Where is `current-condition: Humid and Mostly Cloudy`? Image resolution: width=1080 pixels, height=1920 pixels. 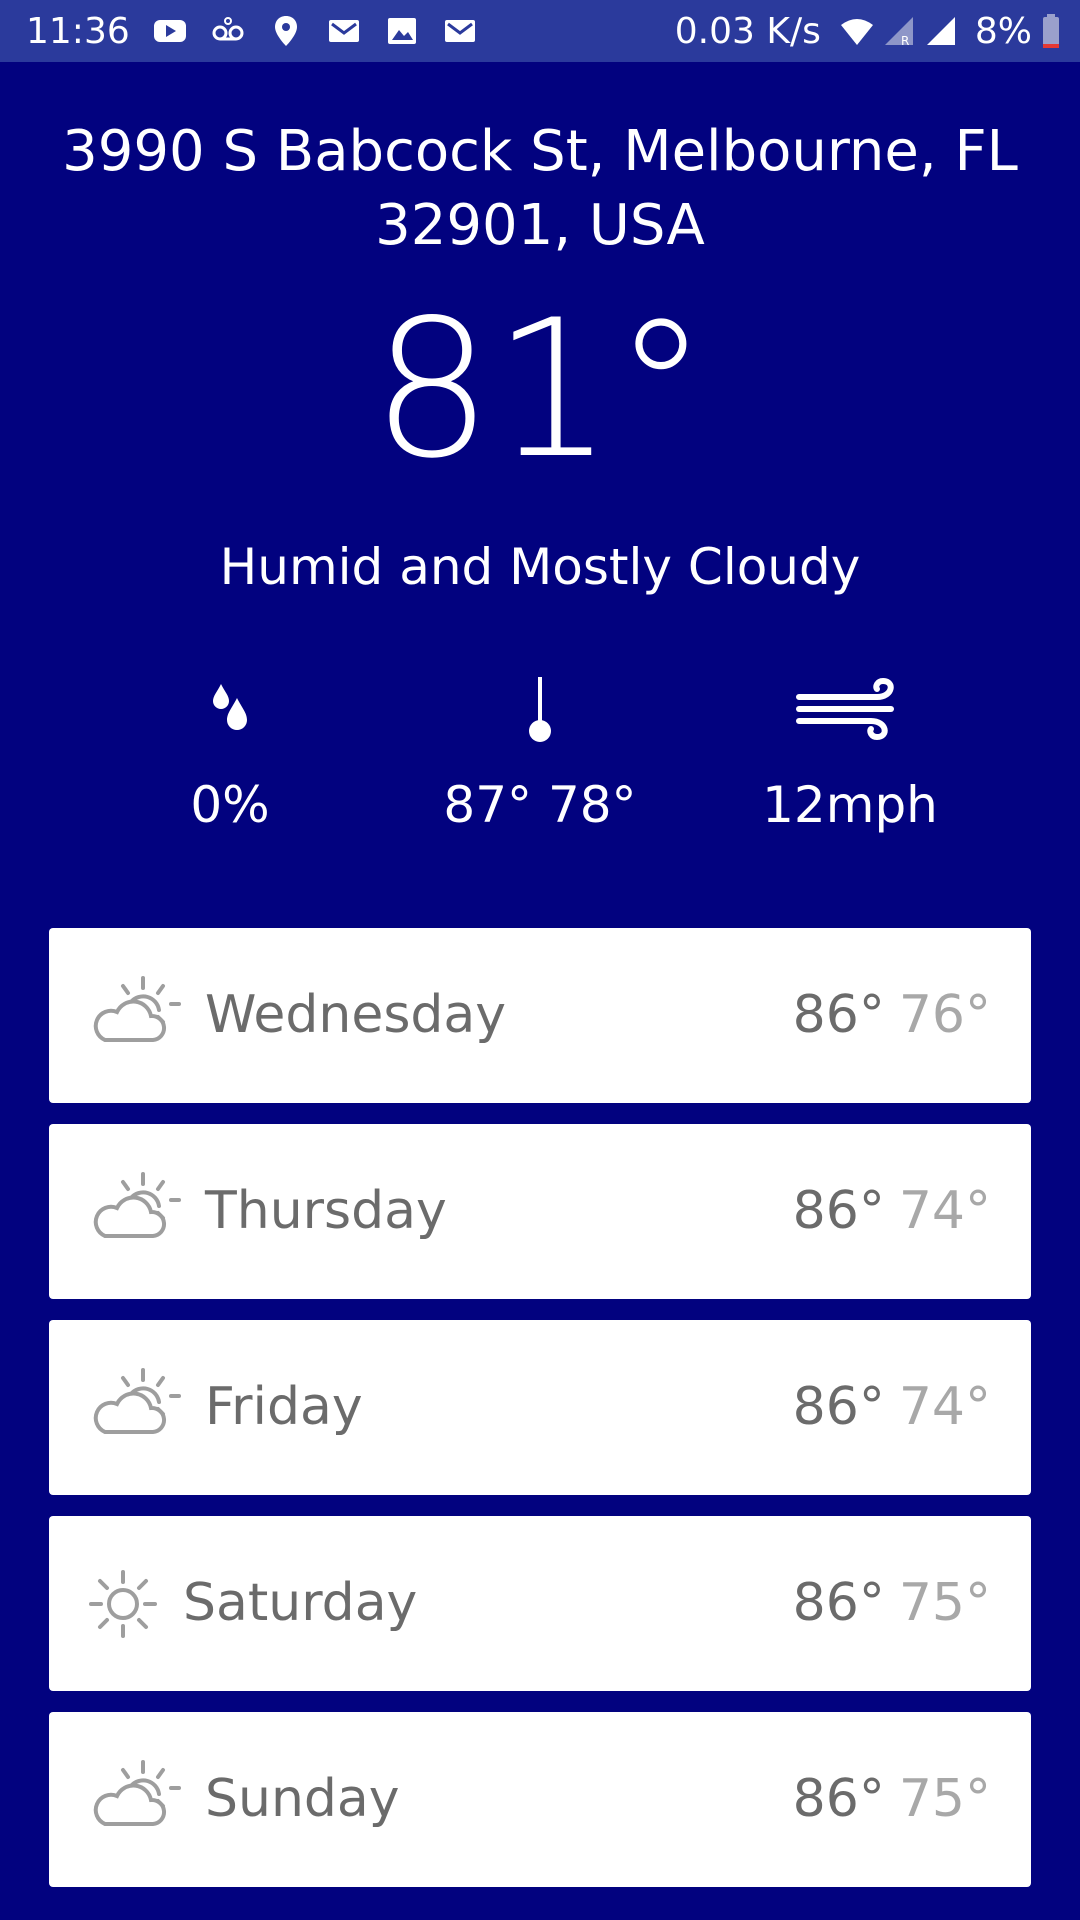 current-condition: Humid and Mostly Cloudy is located at coordinates (540, 567).